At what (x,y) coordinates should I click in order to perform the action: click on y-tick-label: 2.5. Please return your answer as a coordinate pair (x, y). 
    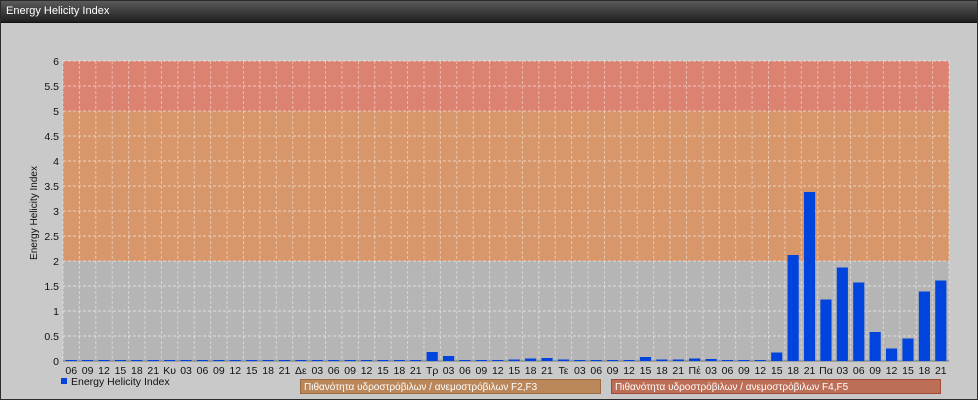
    Looking at the image, I should click on (51, 237).